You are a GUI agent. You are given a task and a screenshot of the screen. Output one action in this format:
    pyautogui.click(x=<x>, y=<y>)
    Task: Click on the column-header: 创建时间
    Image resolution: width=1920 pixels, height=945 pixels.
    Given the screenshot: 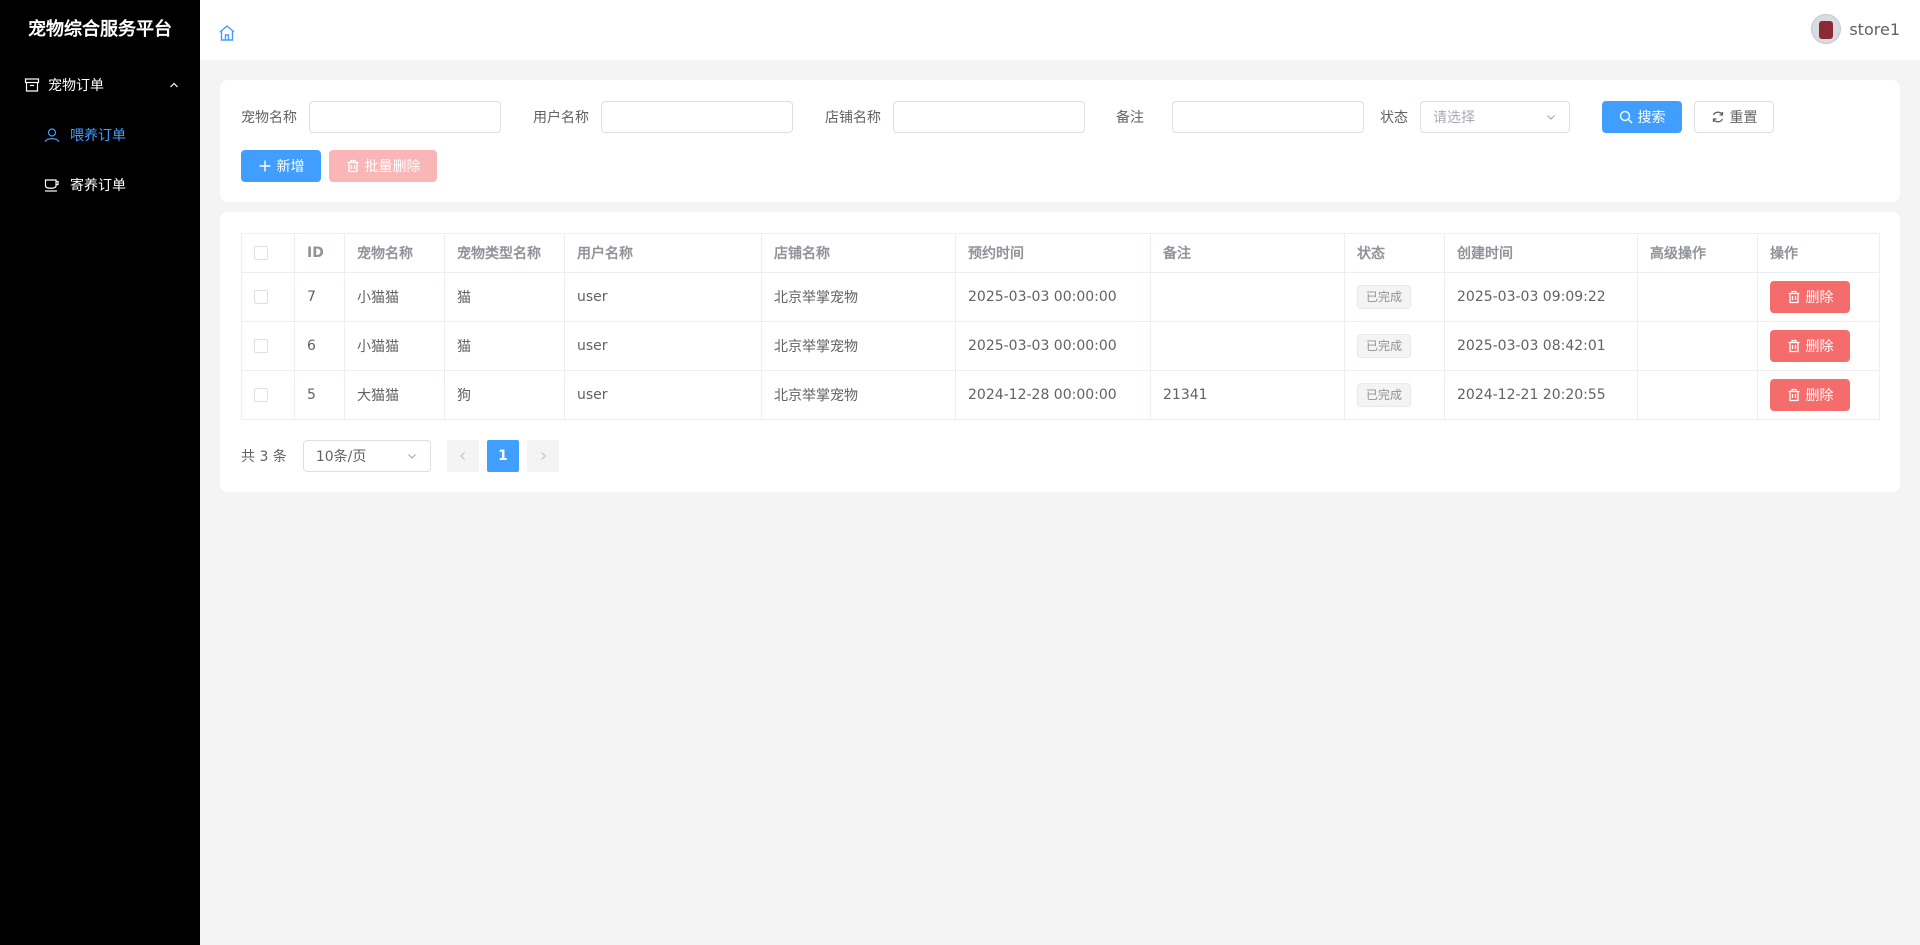 What is the action you would take?
    pyautogui.click(x=1541, y=253)
    